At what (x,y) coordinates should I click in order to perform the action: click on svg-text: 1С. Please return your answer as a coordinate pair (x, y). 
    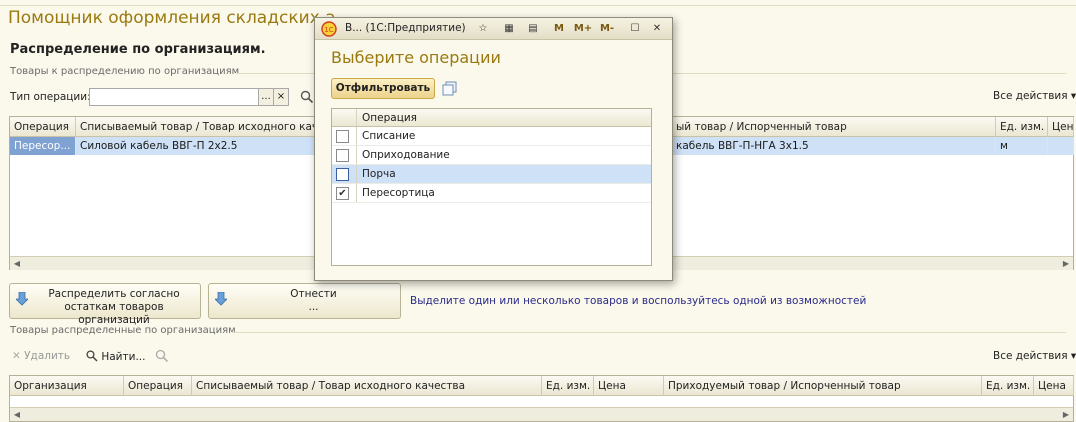
    Looking at the image, I should click on (328, 30).